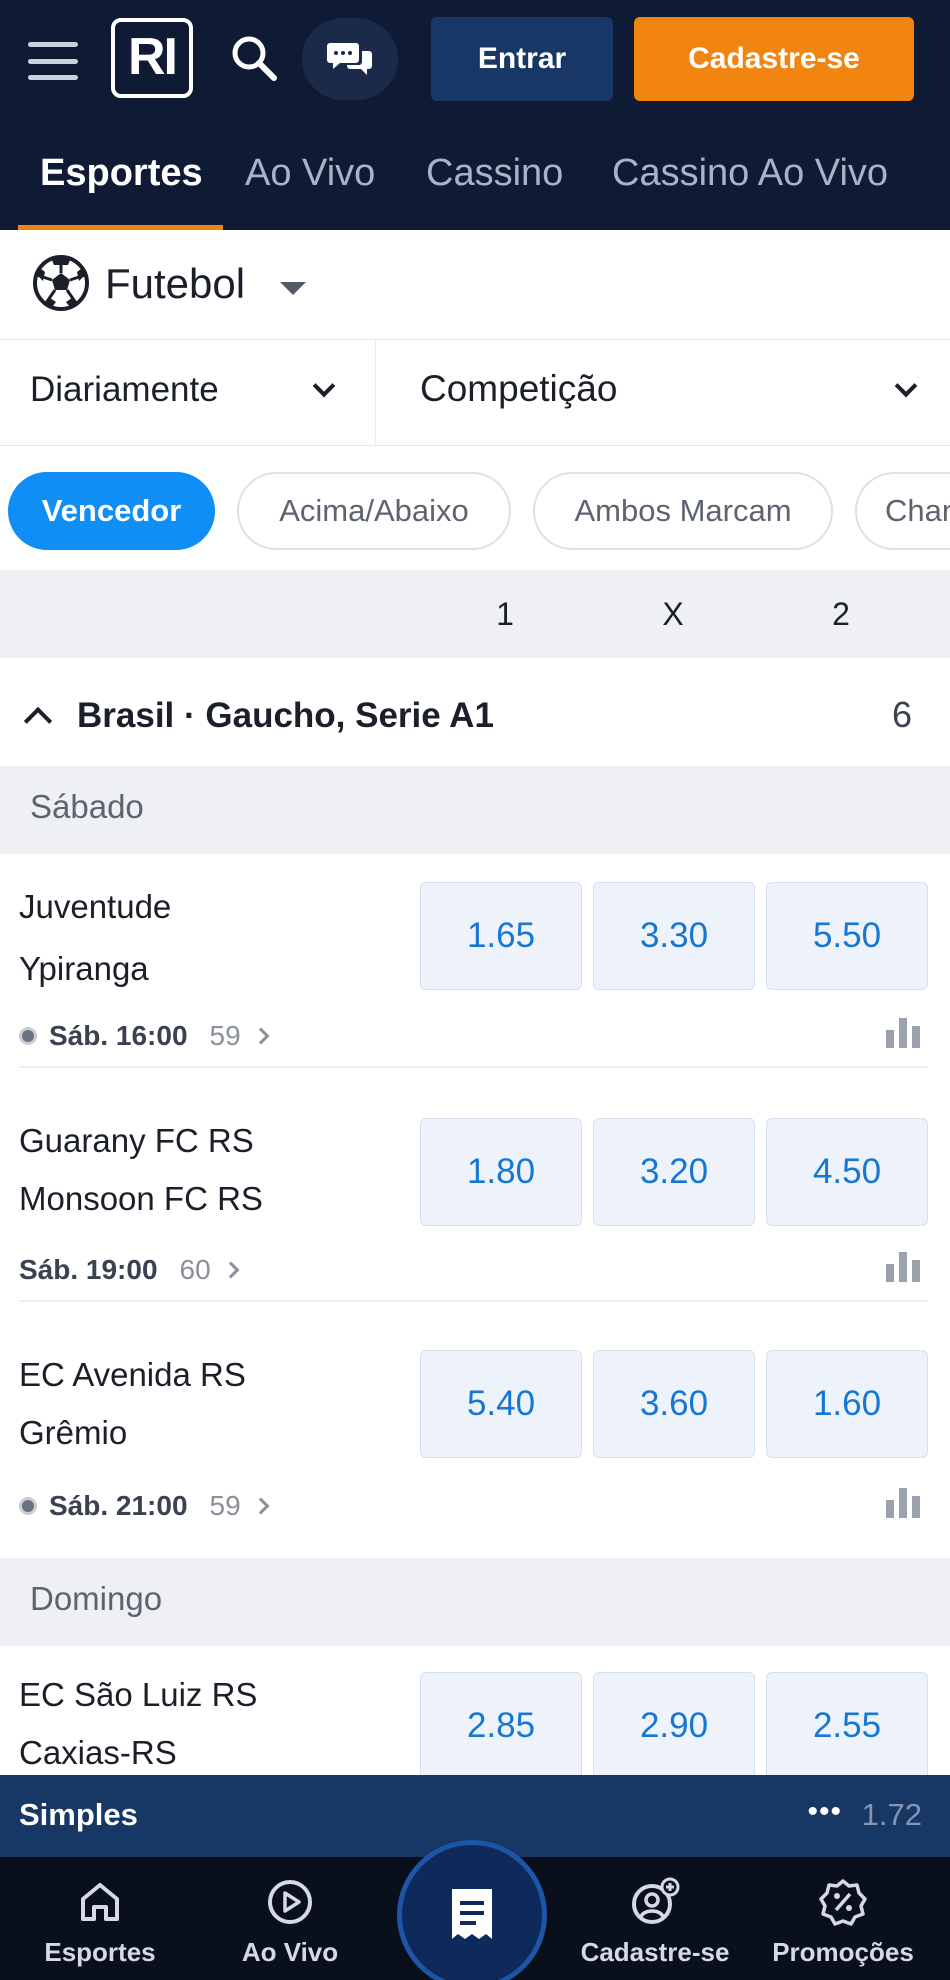 Image resolution: width=950 pixels, height=1980 pixels. What do you see at coordinates (374, 511) in the screenshot?
I see `market-pill-acima-abaixo: Acima/Abaixo` at bounding box center [374, 511].